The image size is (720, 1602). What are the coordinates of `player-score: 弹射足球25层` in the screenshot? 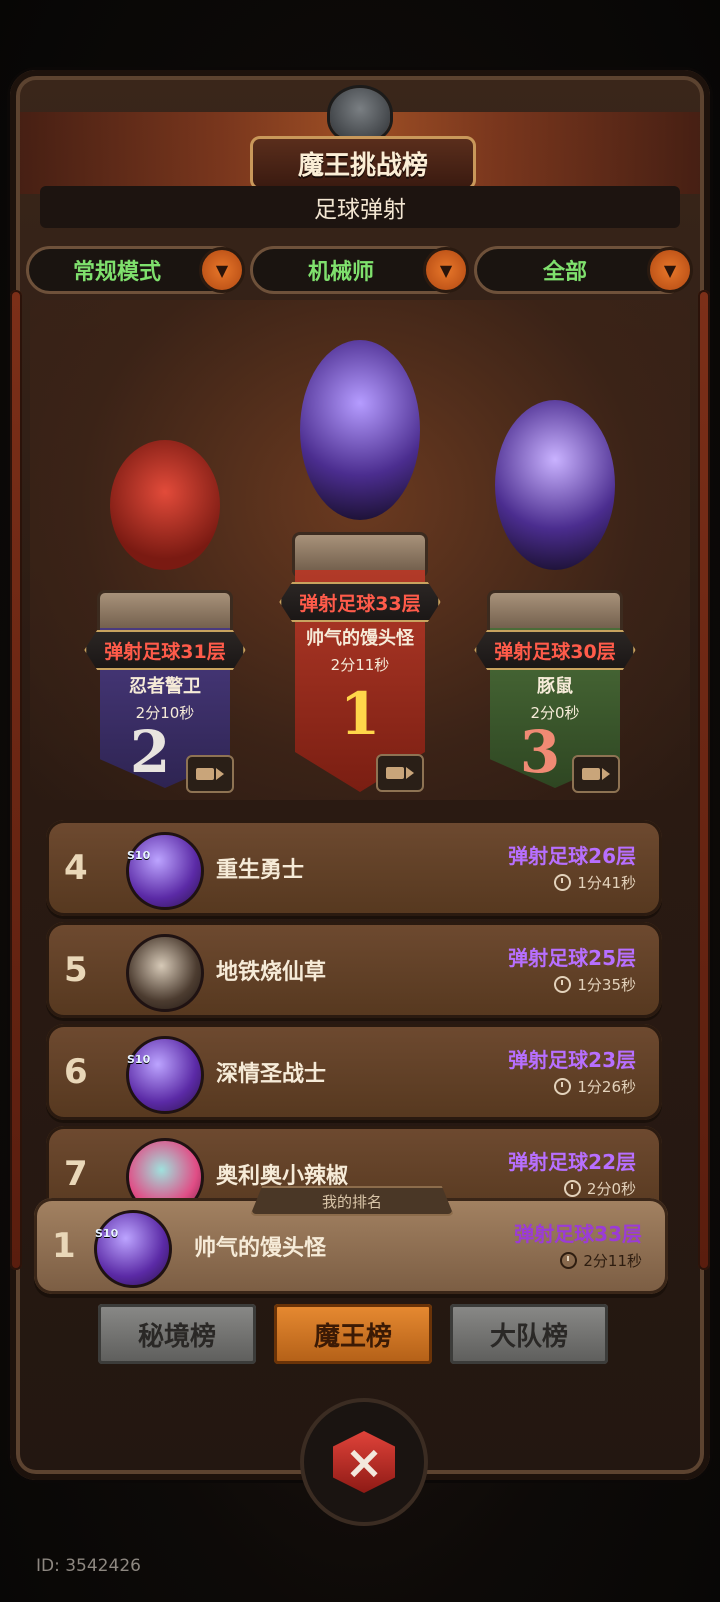 It's located at (572, 958).